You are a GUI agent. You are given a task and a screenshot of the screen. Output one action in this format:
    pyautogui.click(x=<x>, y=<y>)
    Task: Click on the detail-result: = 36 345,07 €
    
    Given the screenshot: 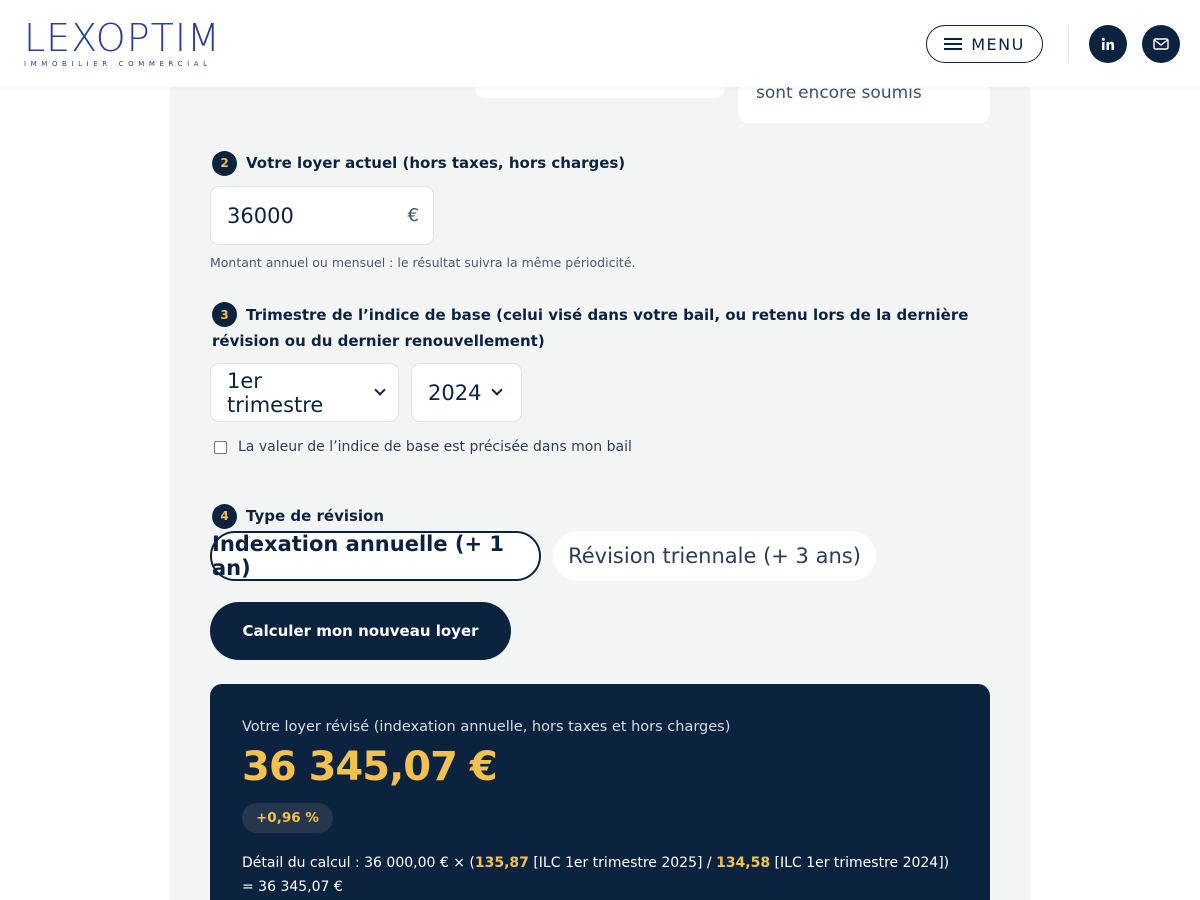 What is the action you would take?
    pyautogui.click(x=292, y=887)
    